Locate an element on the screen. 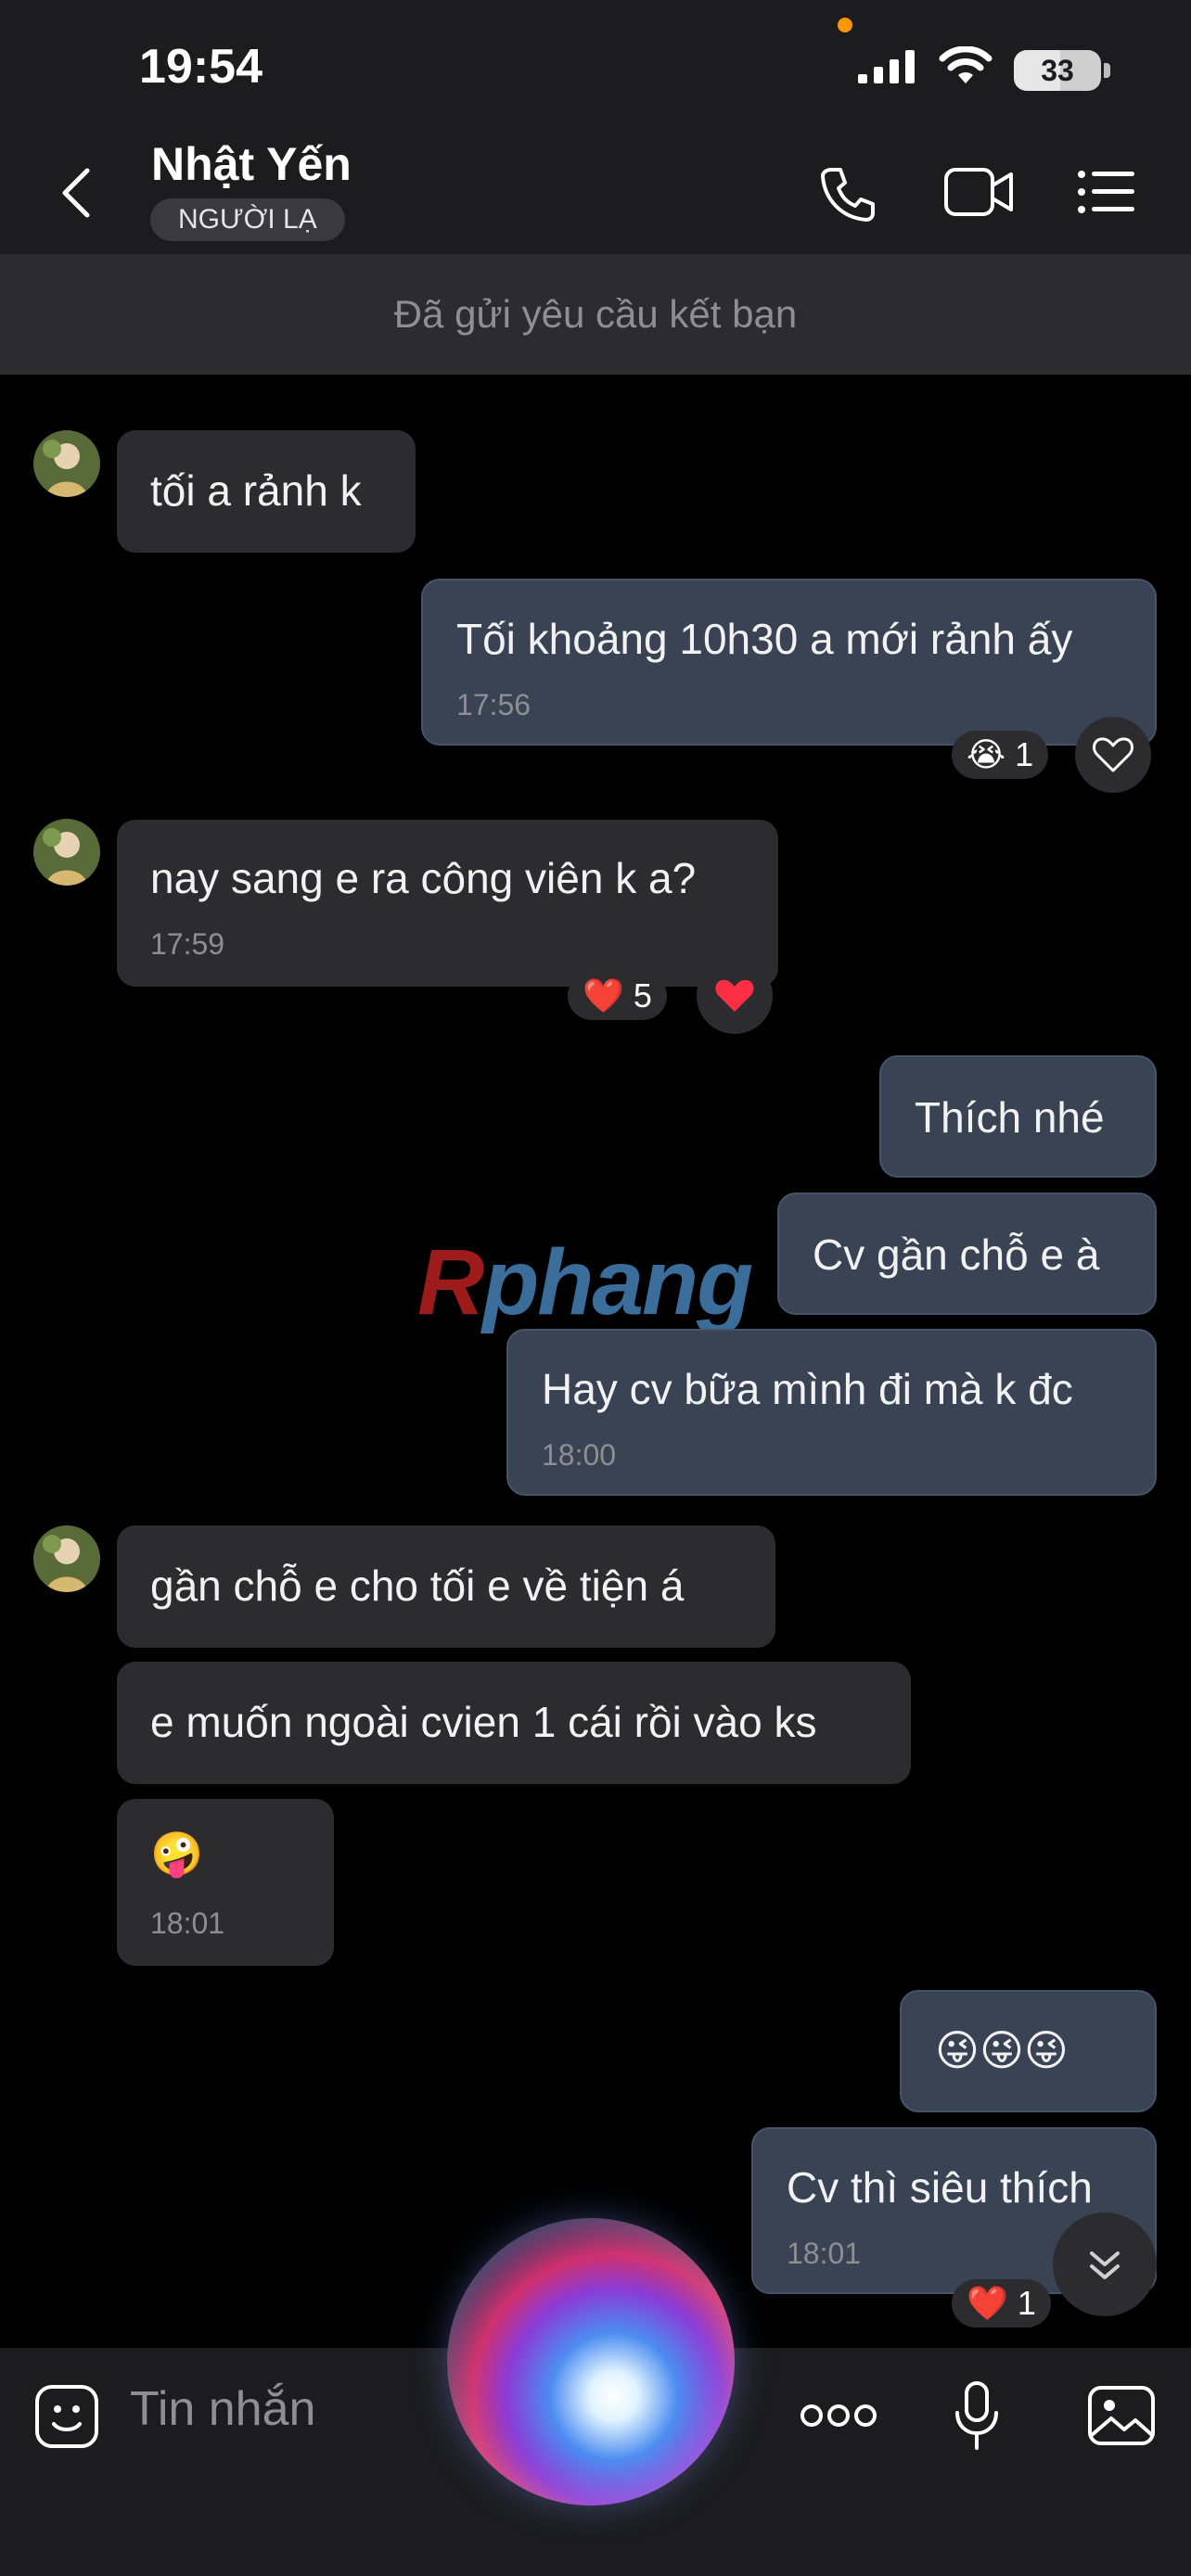  reaction-summary: 😭 1 is located at coordinates (1000, 755).